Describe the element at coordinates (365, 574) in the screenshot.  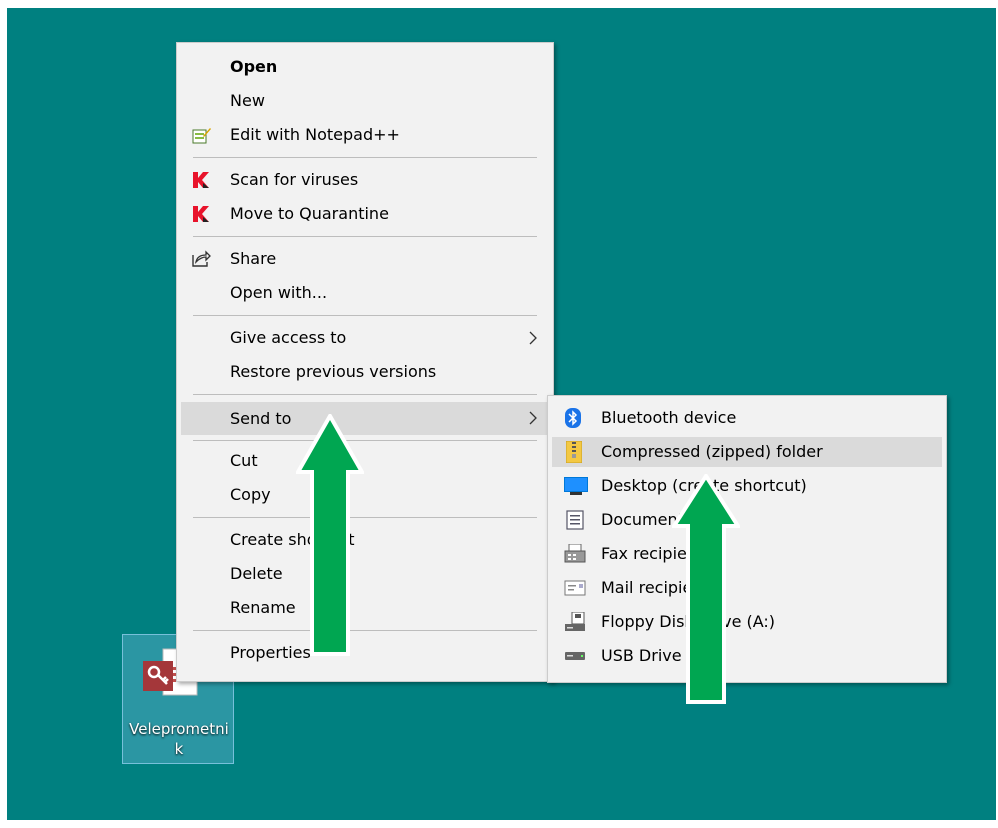
I see `menu-item-delete: Delete` at that location.